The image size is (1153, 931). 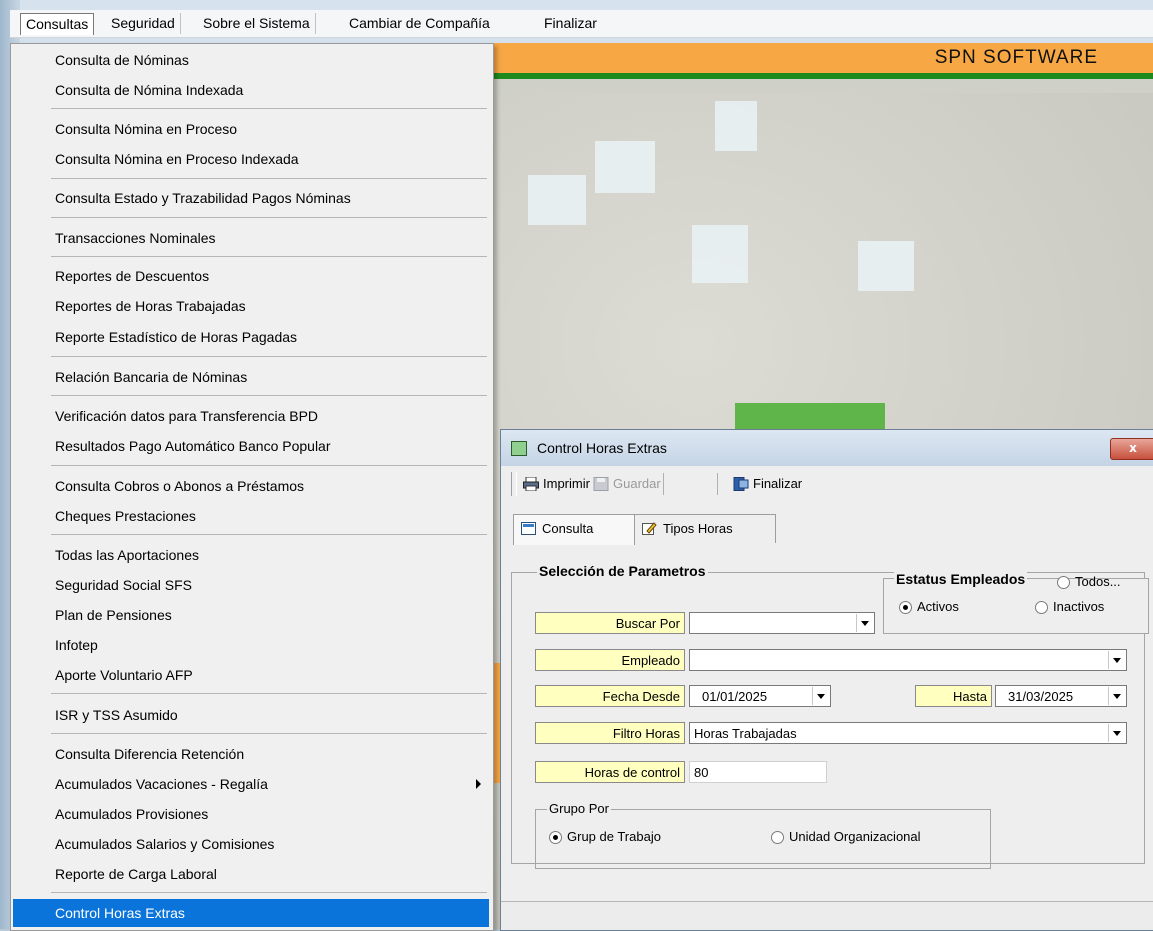 What do you see at coordinates (827, 915) in the screenshot?
I see `dialog-status-bar` at bounding box center [827, 915].